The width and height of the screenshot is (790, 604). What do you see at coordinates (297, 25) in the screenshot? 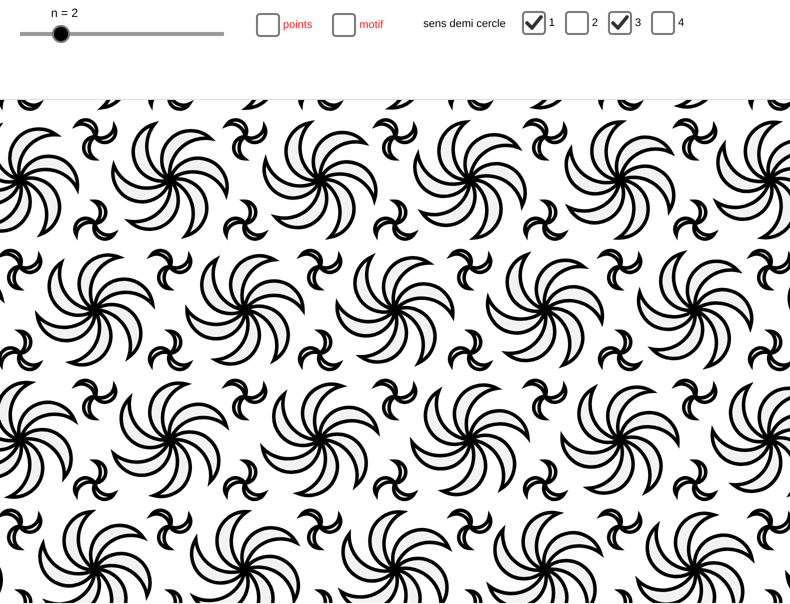
I see `checkbox-label: points` at bounding box center [297, 25].